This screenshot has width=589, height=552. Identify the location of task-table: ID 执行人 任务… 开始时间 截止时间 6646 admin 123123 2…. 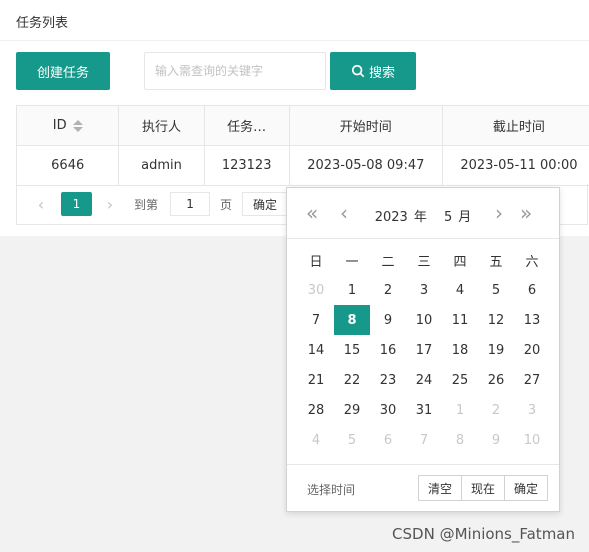
(302, 145).